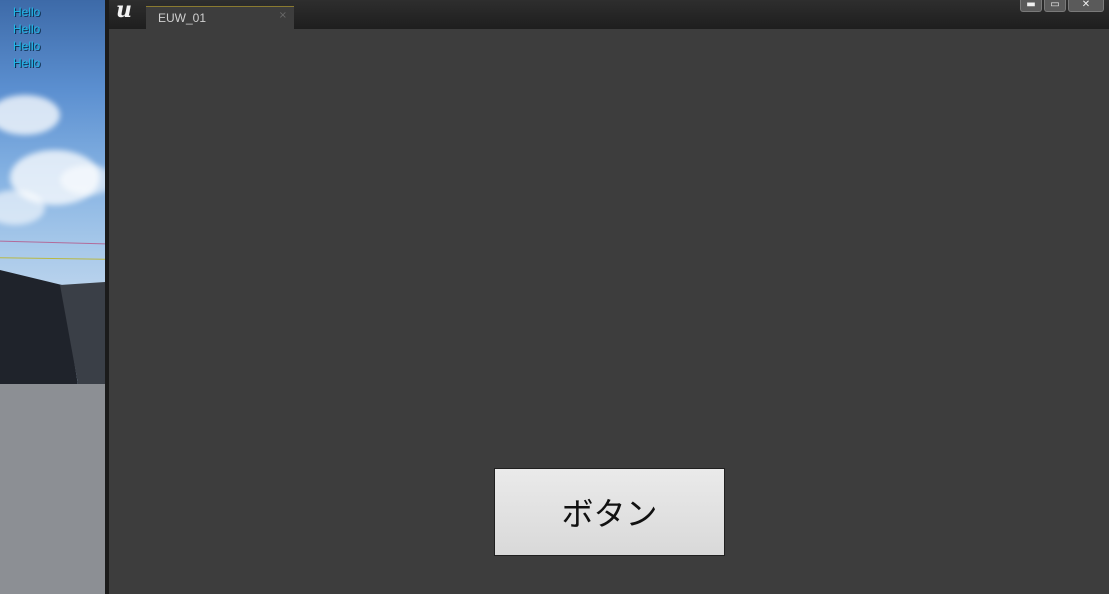 The width and height of the screenshot is (1109, 594). What do you see at coordinates (220, 17) in the screenshot?
I see `tab-euw-01: EUW_01 ×` at bounding box center [220, 17].